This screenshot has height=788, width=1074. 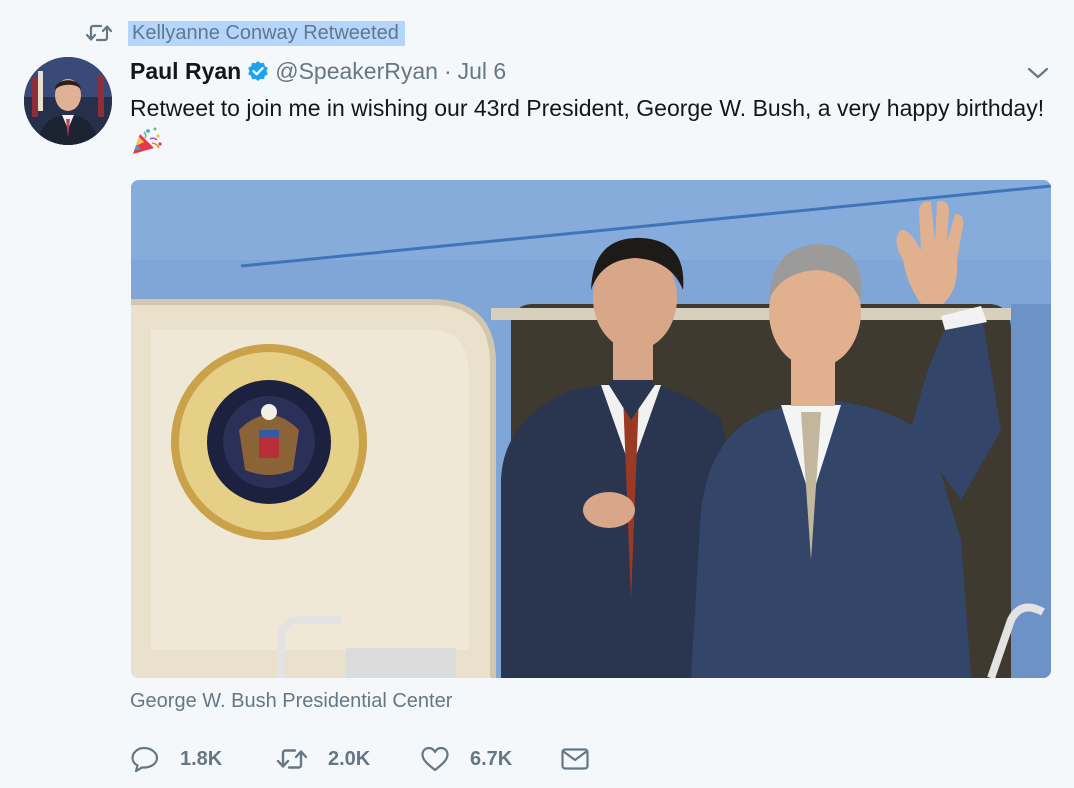 What do you see at coordinates (185, 71) in the screenshot?
I see `author-name: Paul Ryan` at bounding box center [185, 71].